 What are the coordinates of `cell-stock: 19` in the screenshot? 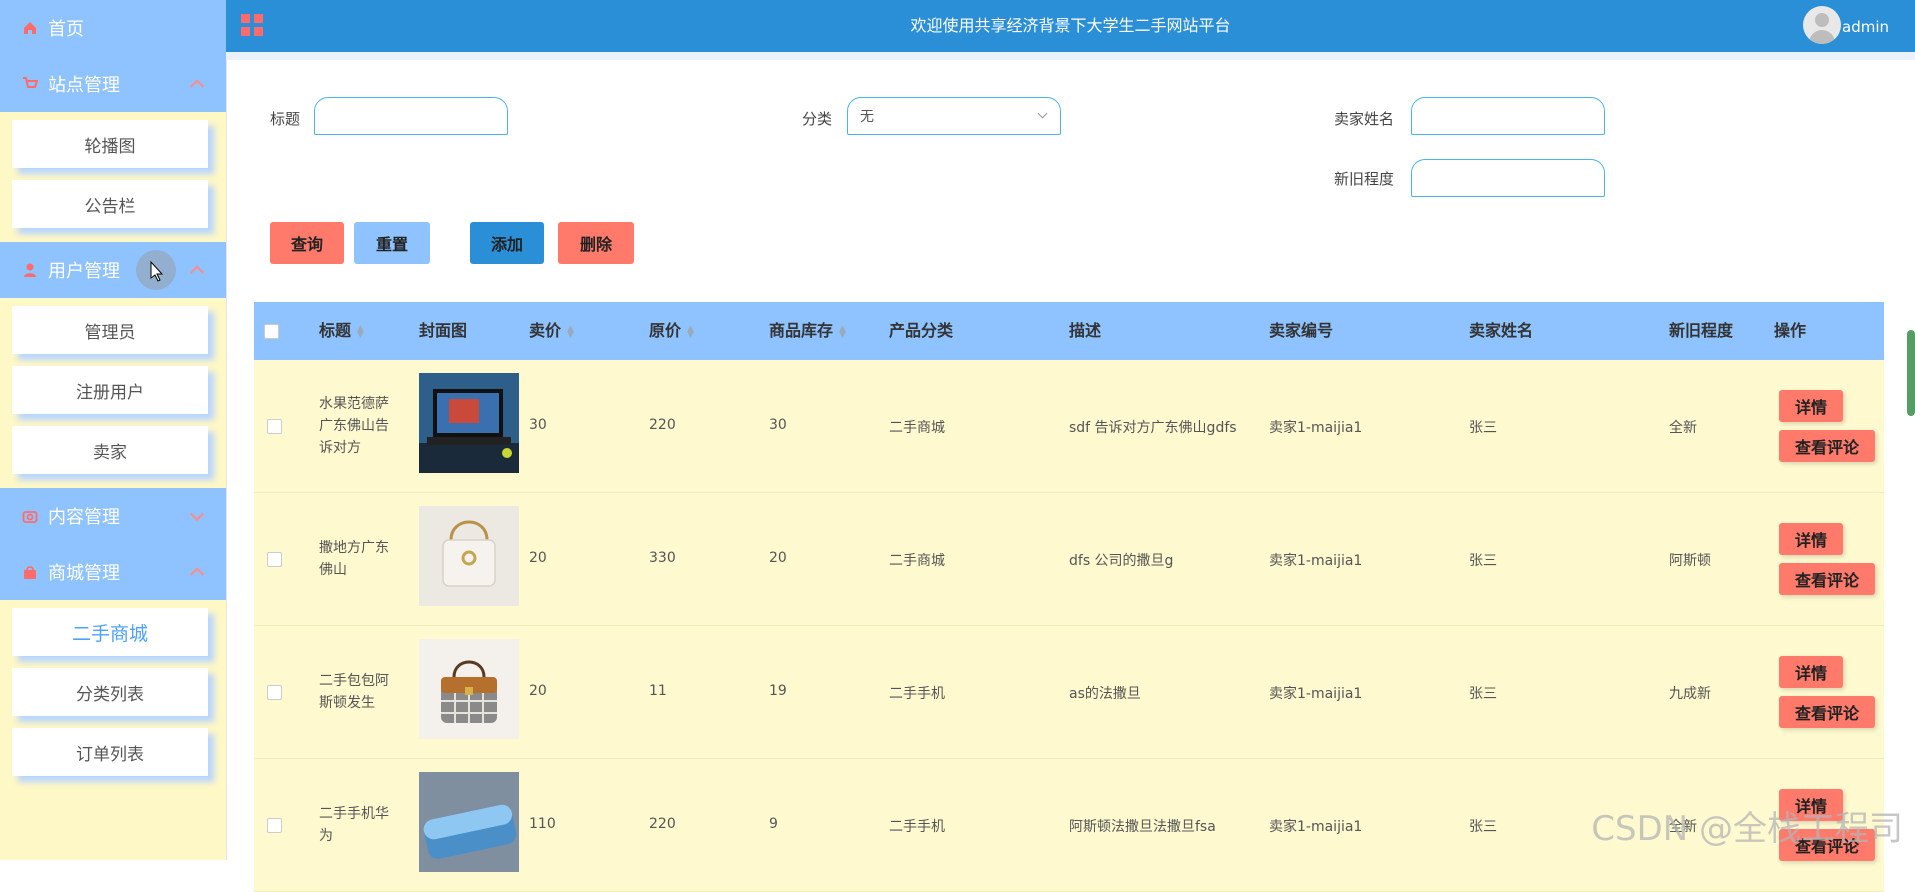 It's located at (778, 691).